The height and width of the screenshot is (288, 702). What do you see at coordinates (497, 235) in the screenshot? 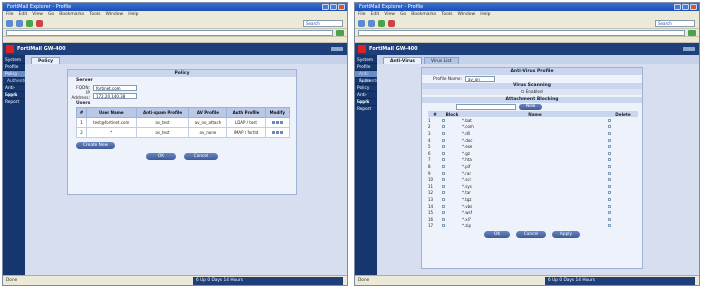
I see `ok-button: OK` at bounding box center [497, 235].